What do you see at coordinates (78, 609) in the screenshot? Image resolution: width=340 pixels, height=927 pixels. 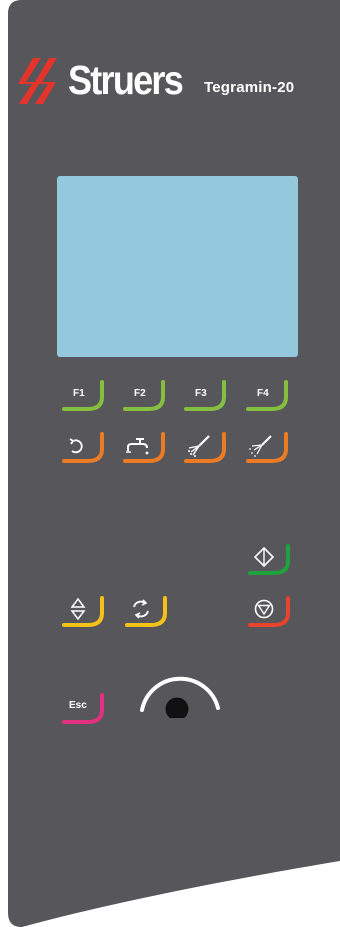 I see `up-down-arrows-icon` at bounding box center [78, 609].